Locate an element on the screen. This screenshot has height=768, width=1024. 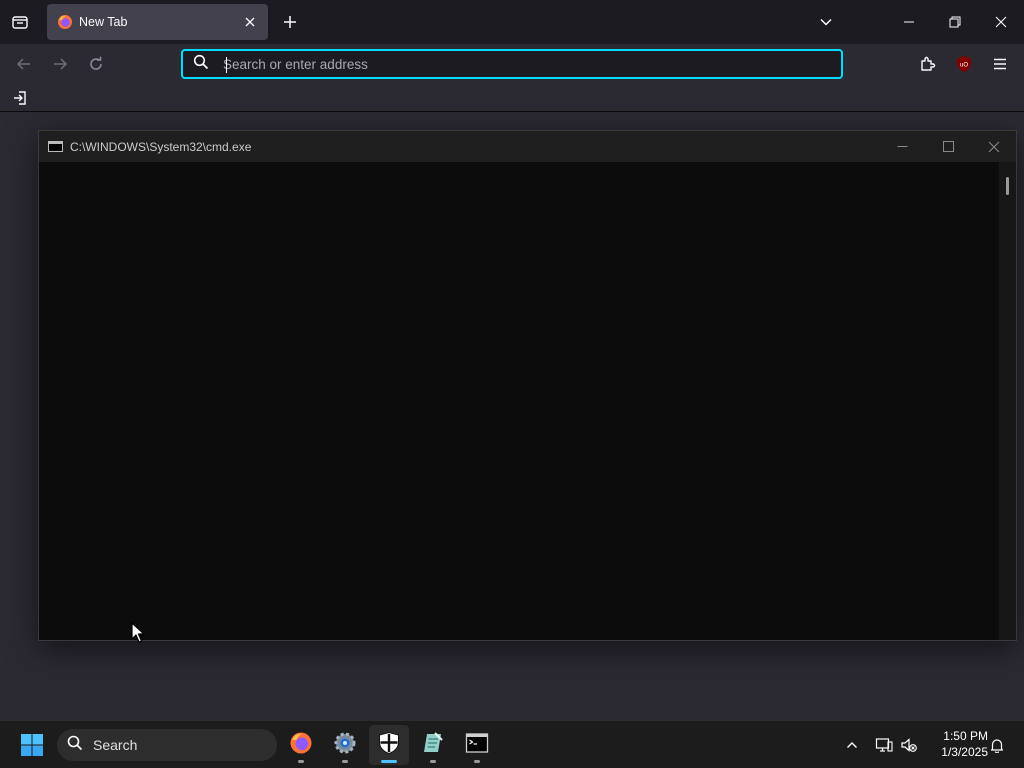
cmd-close-icon is located at coordinates (994, 146).